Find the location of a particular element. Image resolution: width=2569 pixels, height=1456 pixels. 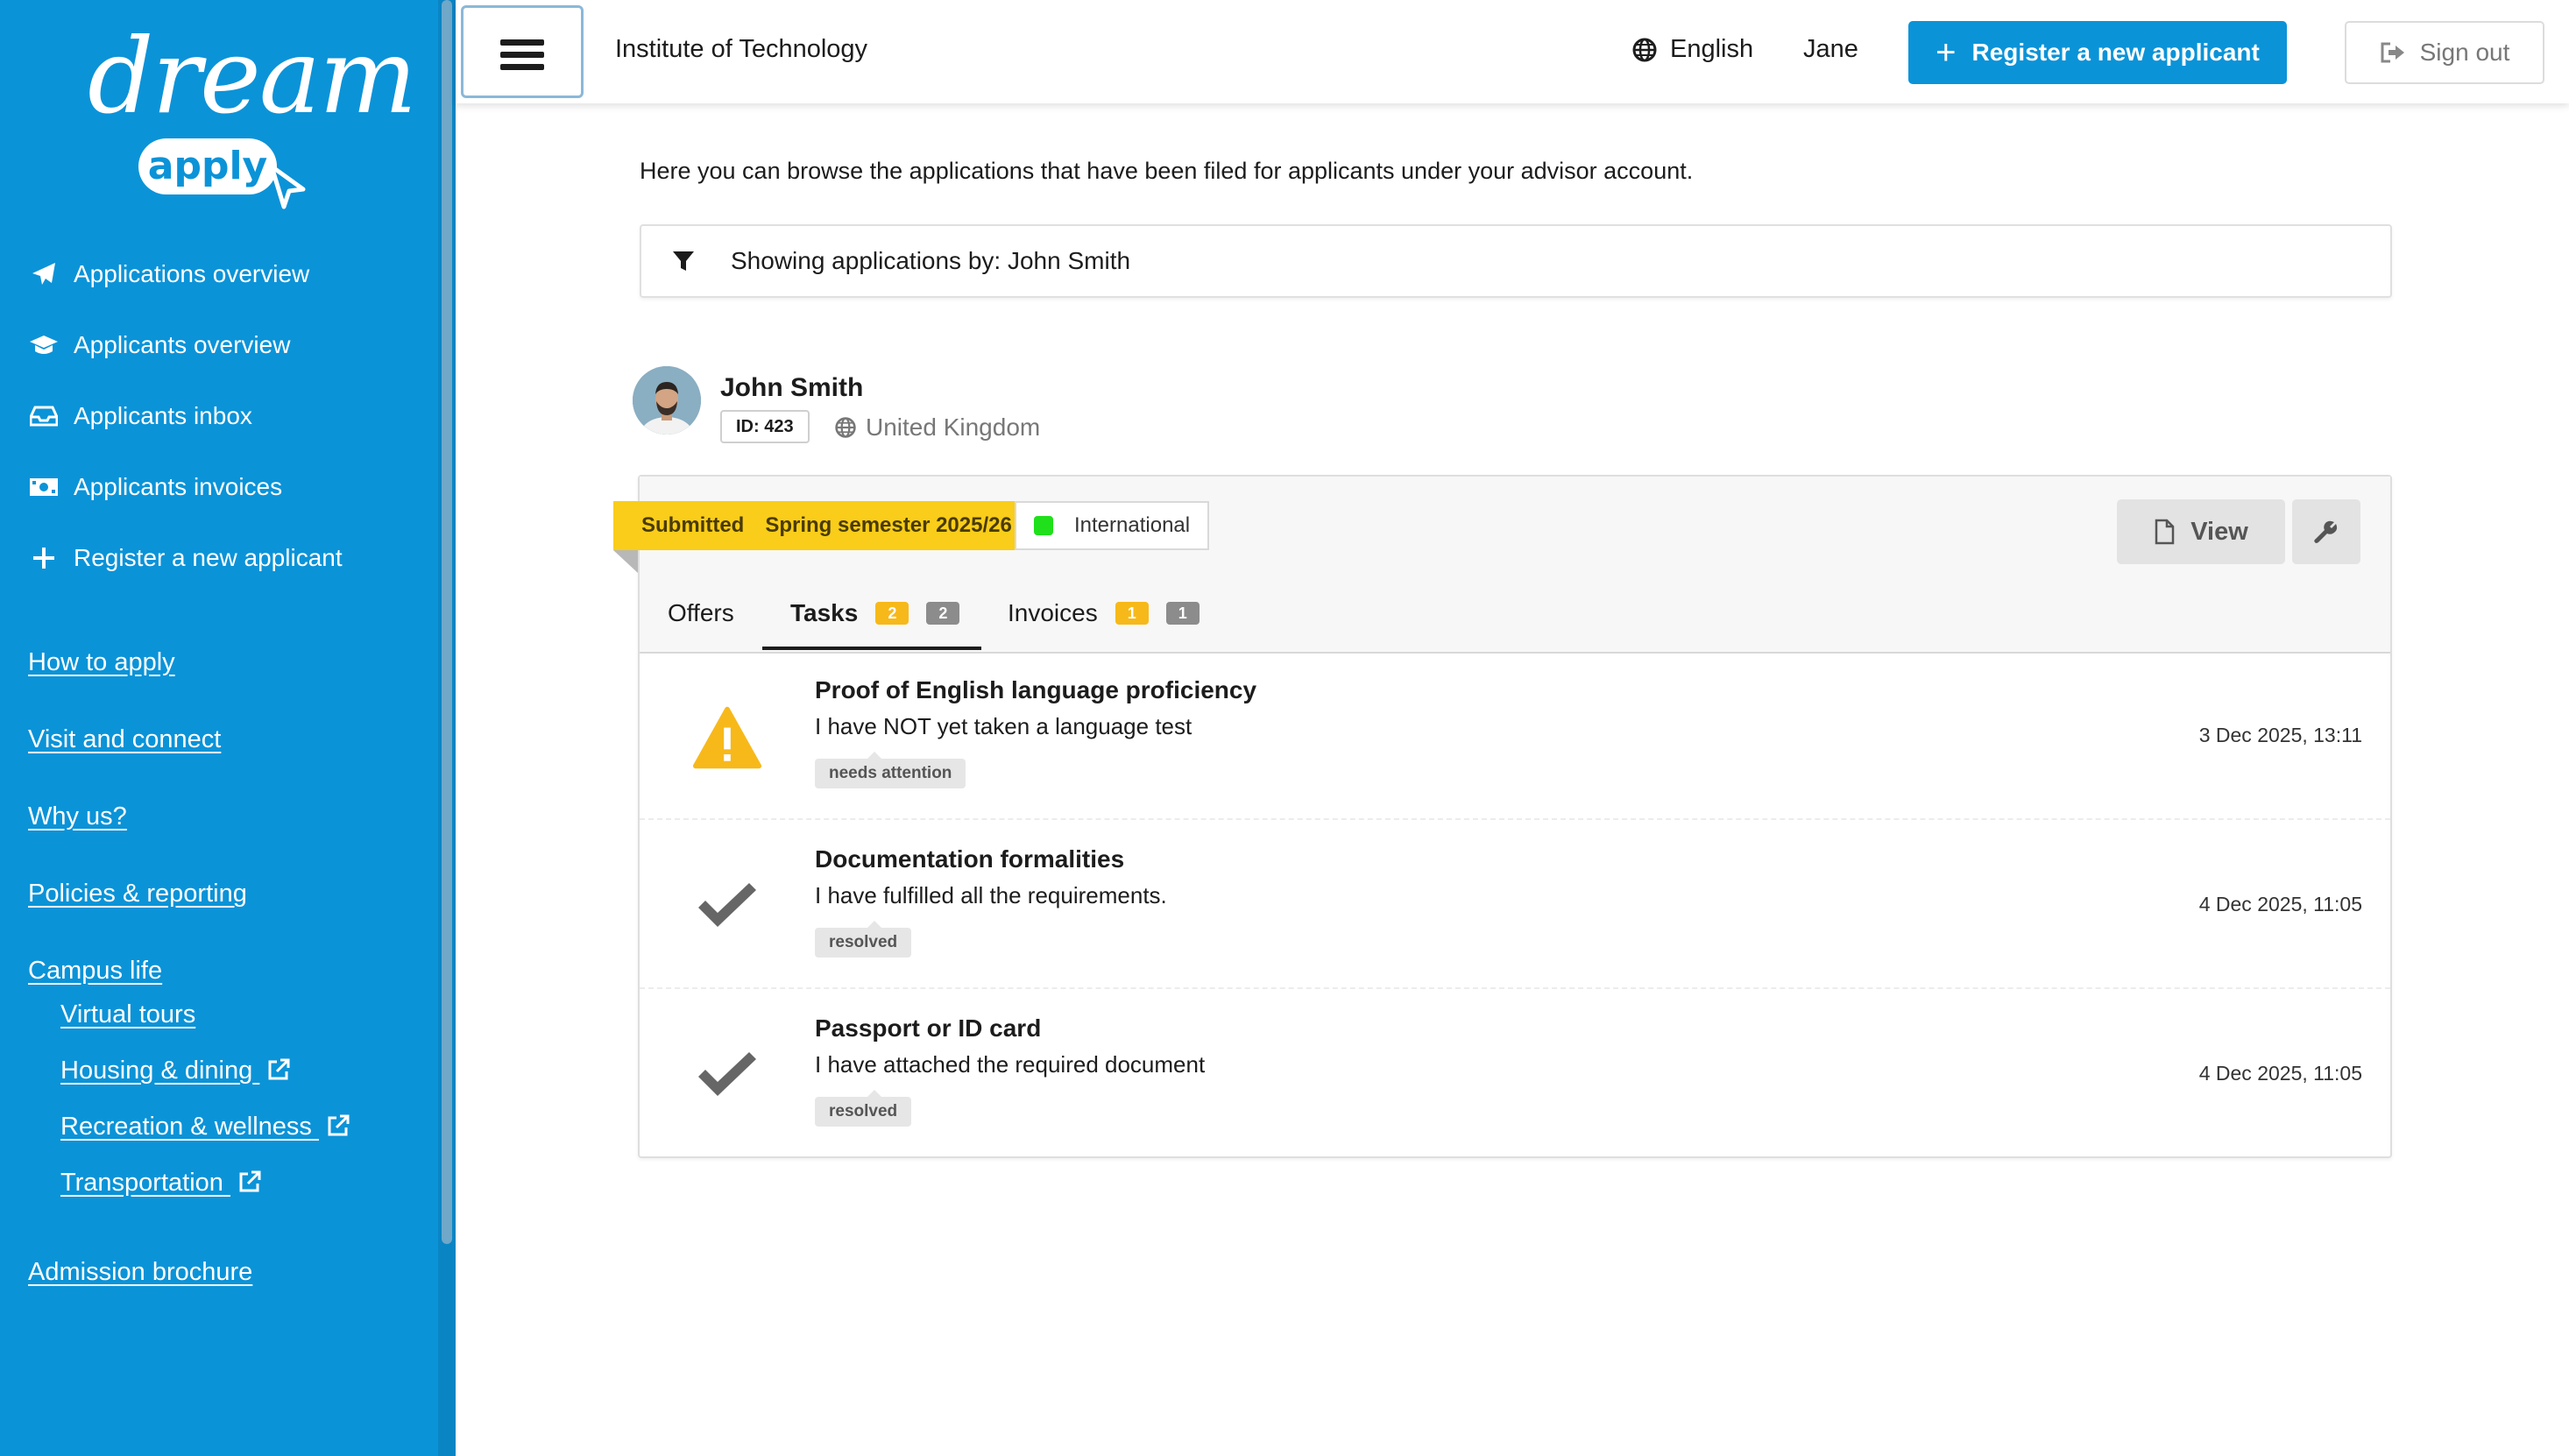

link-campus-life: Campus life is located at coordinates (189, 972).